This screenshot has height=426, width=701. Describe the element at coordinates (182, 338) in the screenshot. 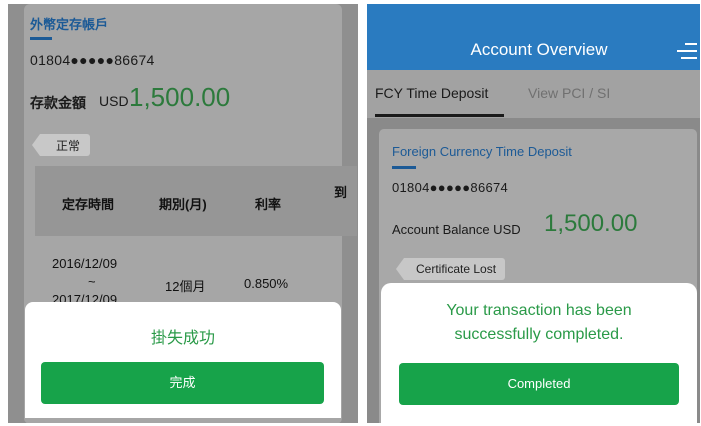

I see `success-message: 掛失成功` at that location.